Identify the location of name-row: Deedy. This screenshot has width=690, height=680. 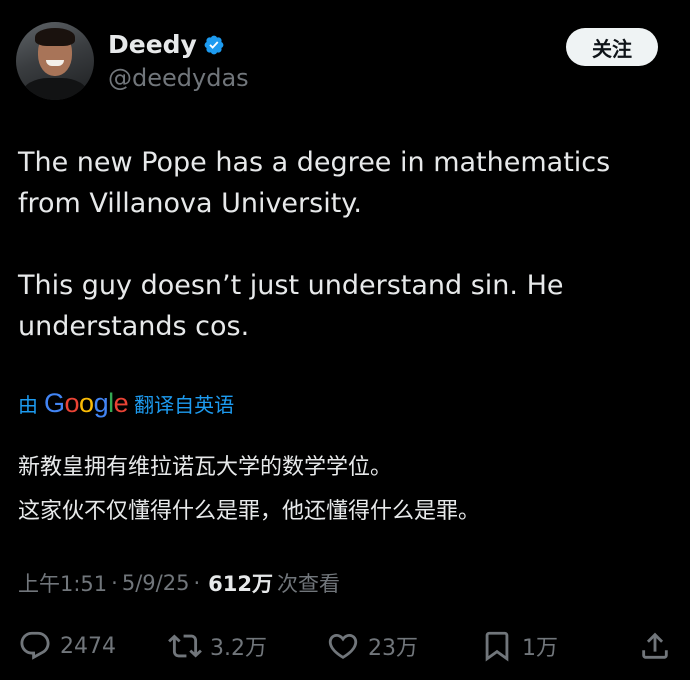
(166, 44).